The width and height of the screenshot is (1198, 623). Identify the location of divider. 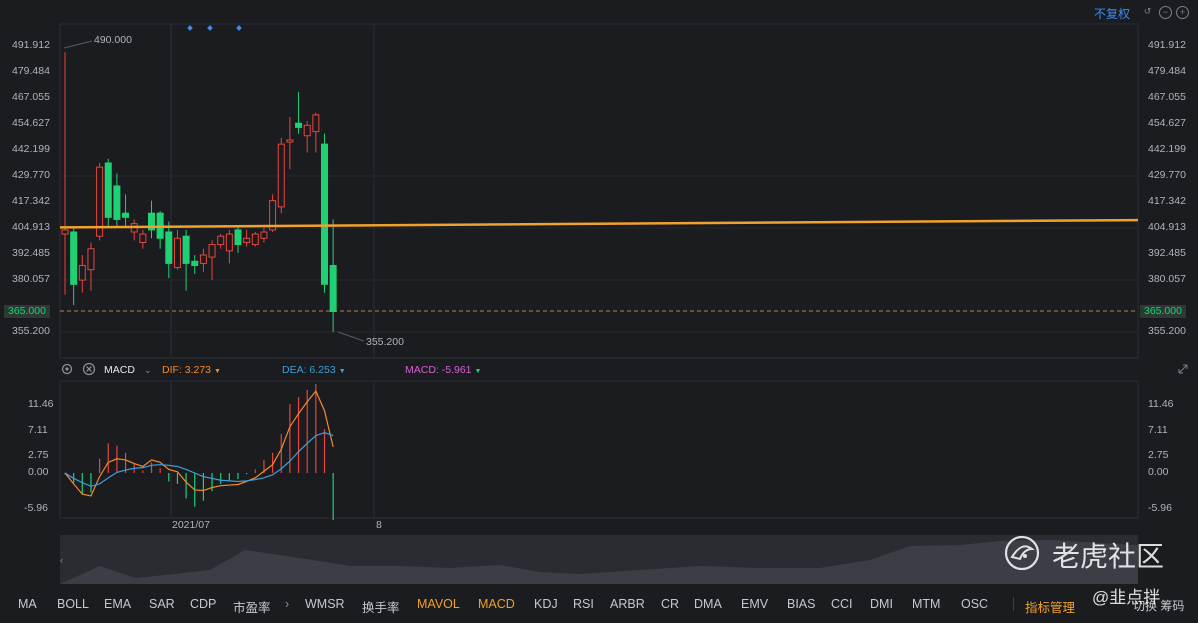
(1013, 604).